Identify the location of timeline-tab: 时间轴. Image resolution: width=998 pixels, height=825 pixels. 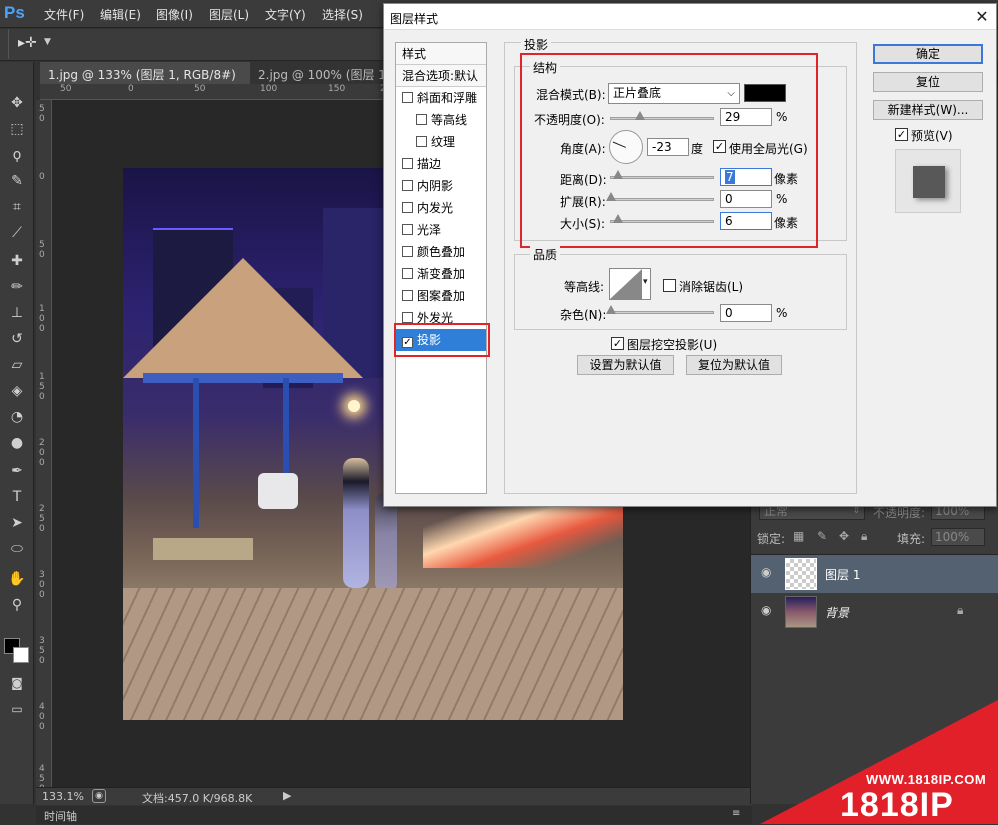
(60, 816).